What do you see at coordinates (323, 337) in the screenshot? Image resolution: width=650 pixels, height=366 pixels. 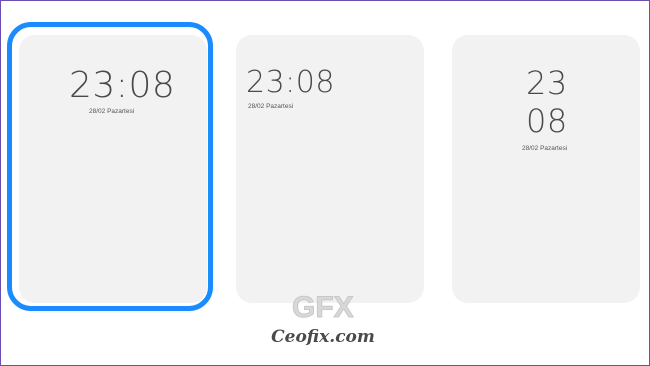 I see `watermark-text: Ceofix.com` at bounding box center [323, 337].